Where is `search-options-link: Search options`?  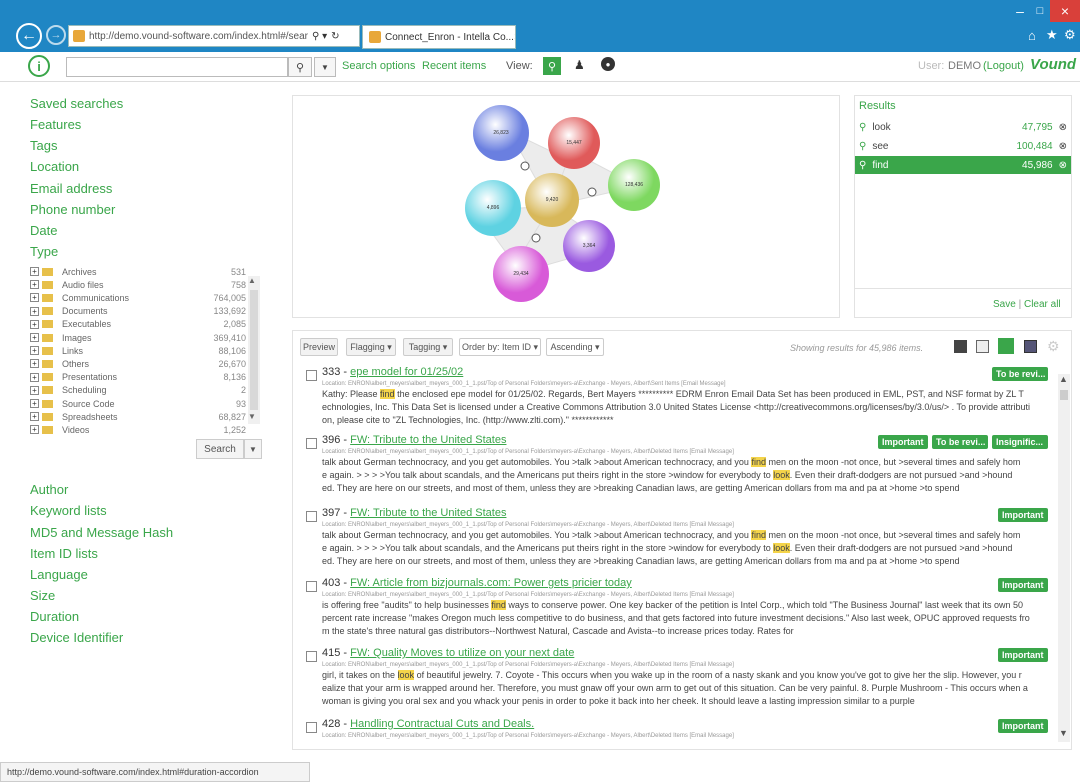
search-options-link: Search options is located at coordinates (378, 66).